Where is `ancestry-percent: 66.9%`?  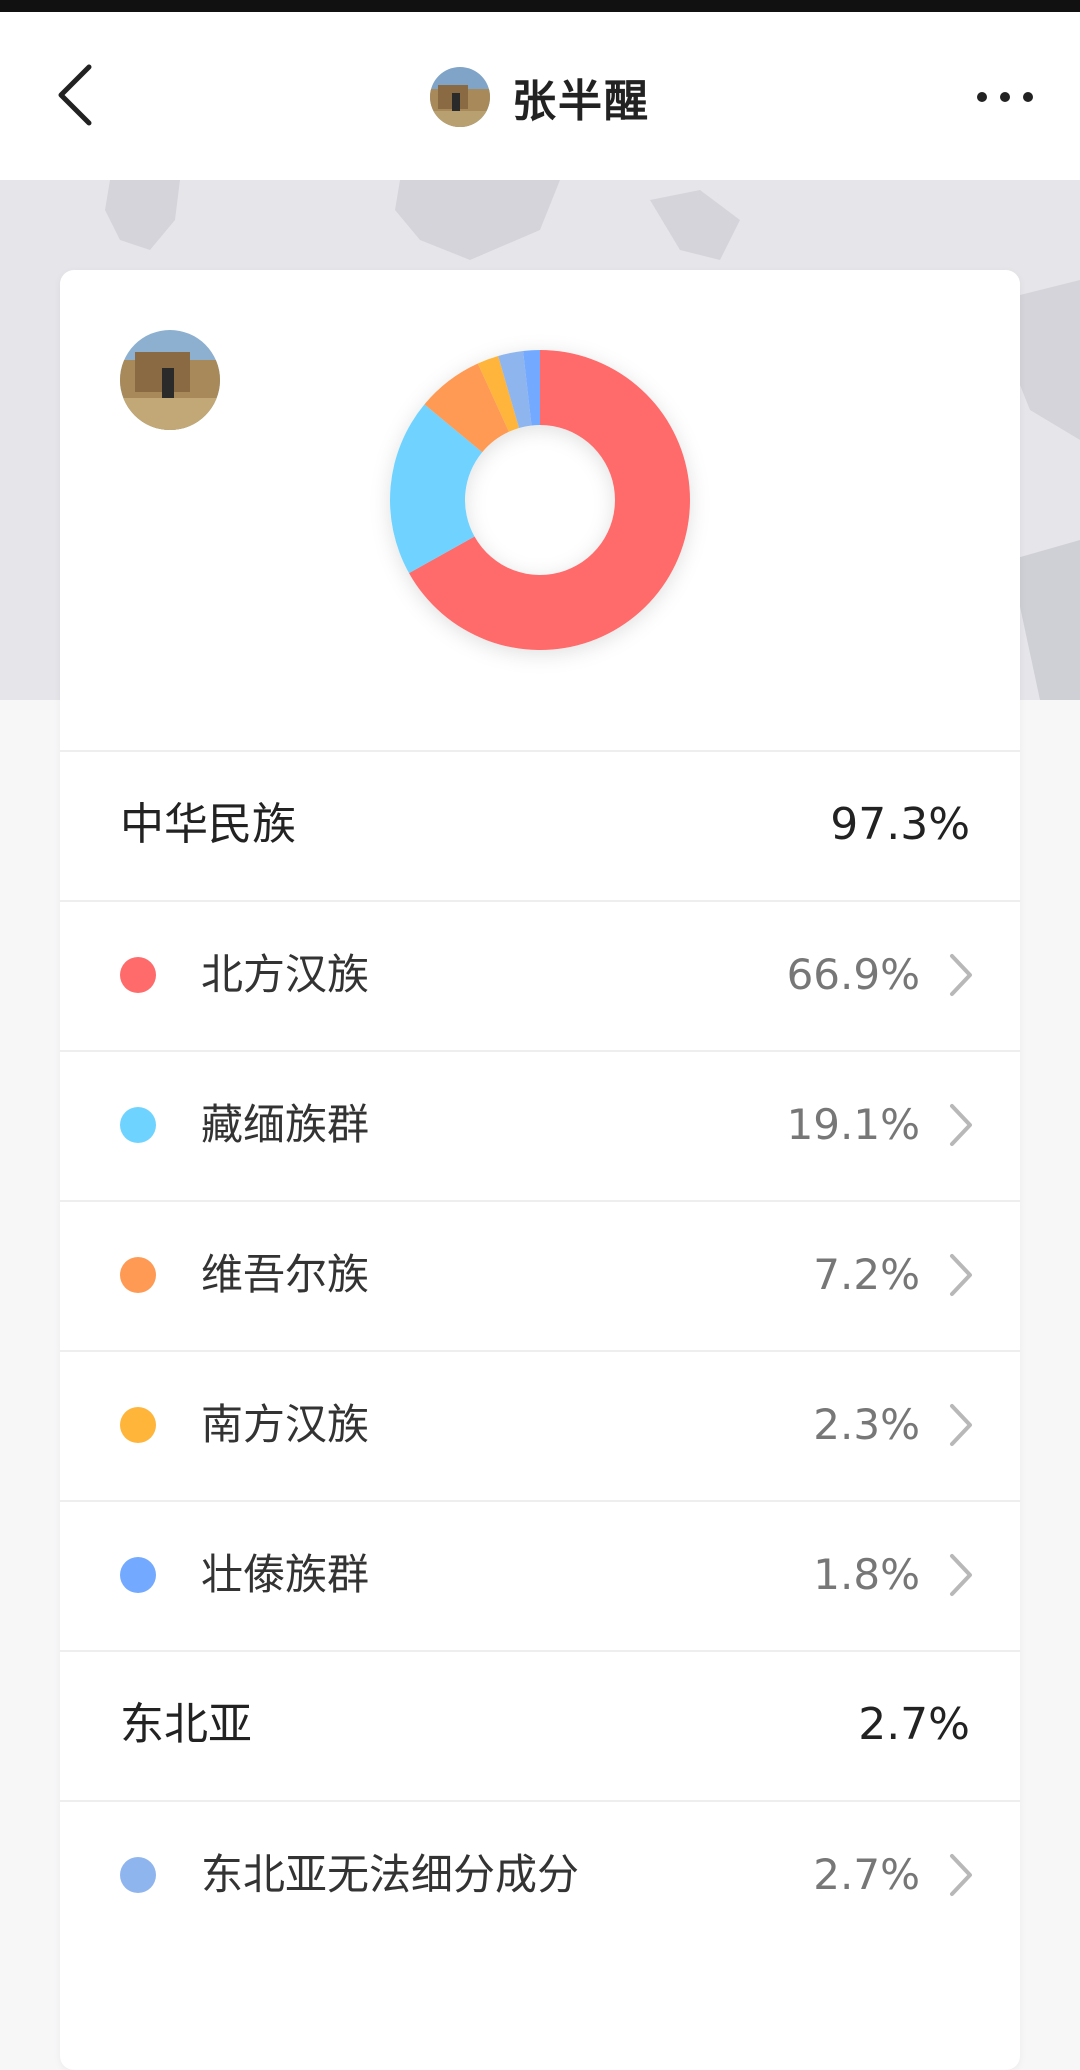
ancestry-percent: 66.9% is located at coordinates (853, 974).